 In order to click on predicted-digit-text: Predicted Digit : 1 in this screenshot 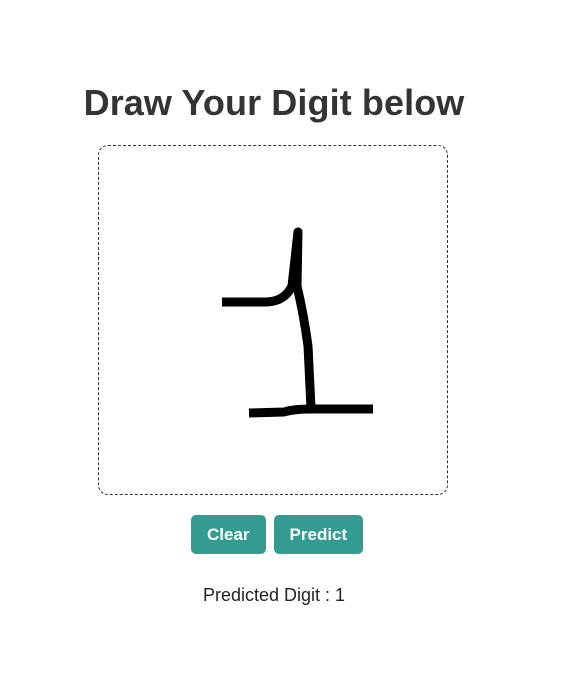, I will do `click(274, 595)`.